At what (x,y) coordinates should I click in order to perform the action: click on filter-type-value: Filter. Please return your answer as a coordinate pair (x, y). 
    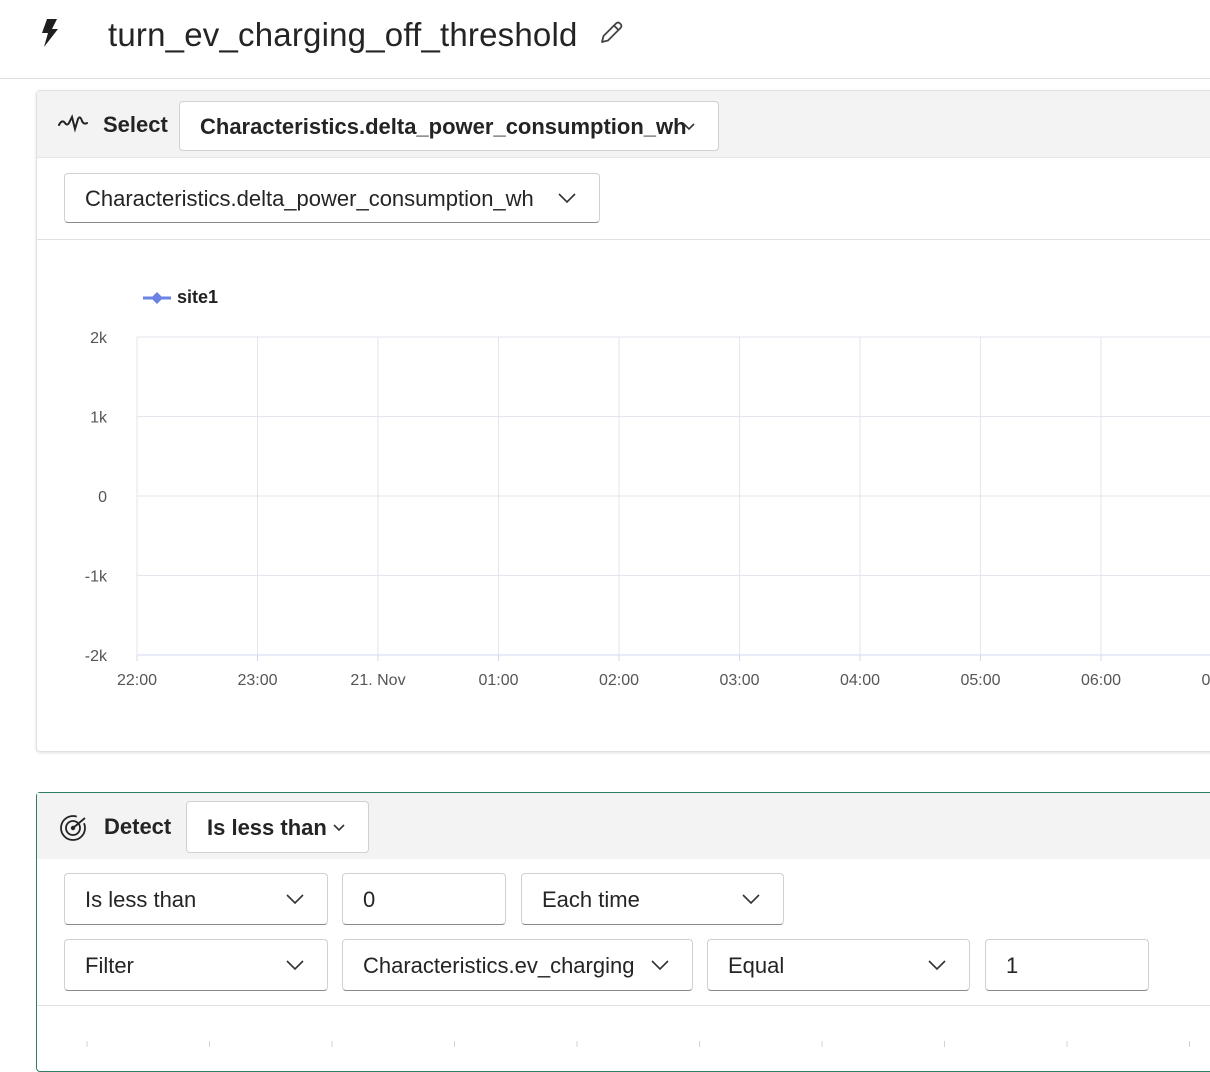
    Looking at the image, I should click on (109, 965).